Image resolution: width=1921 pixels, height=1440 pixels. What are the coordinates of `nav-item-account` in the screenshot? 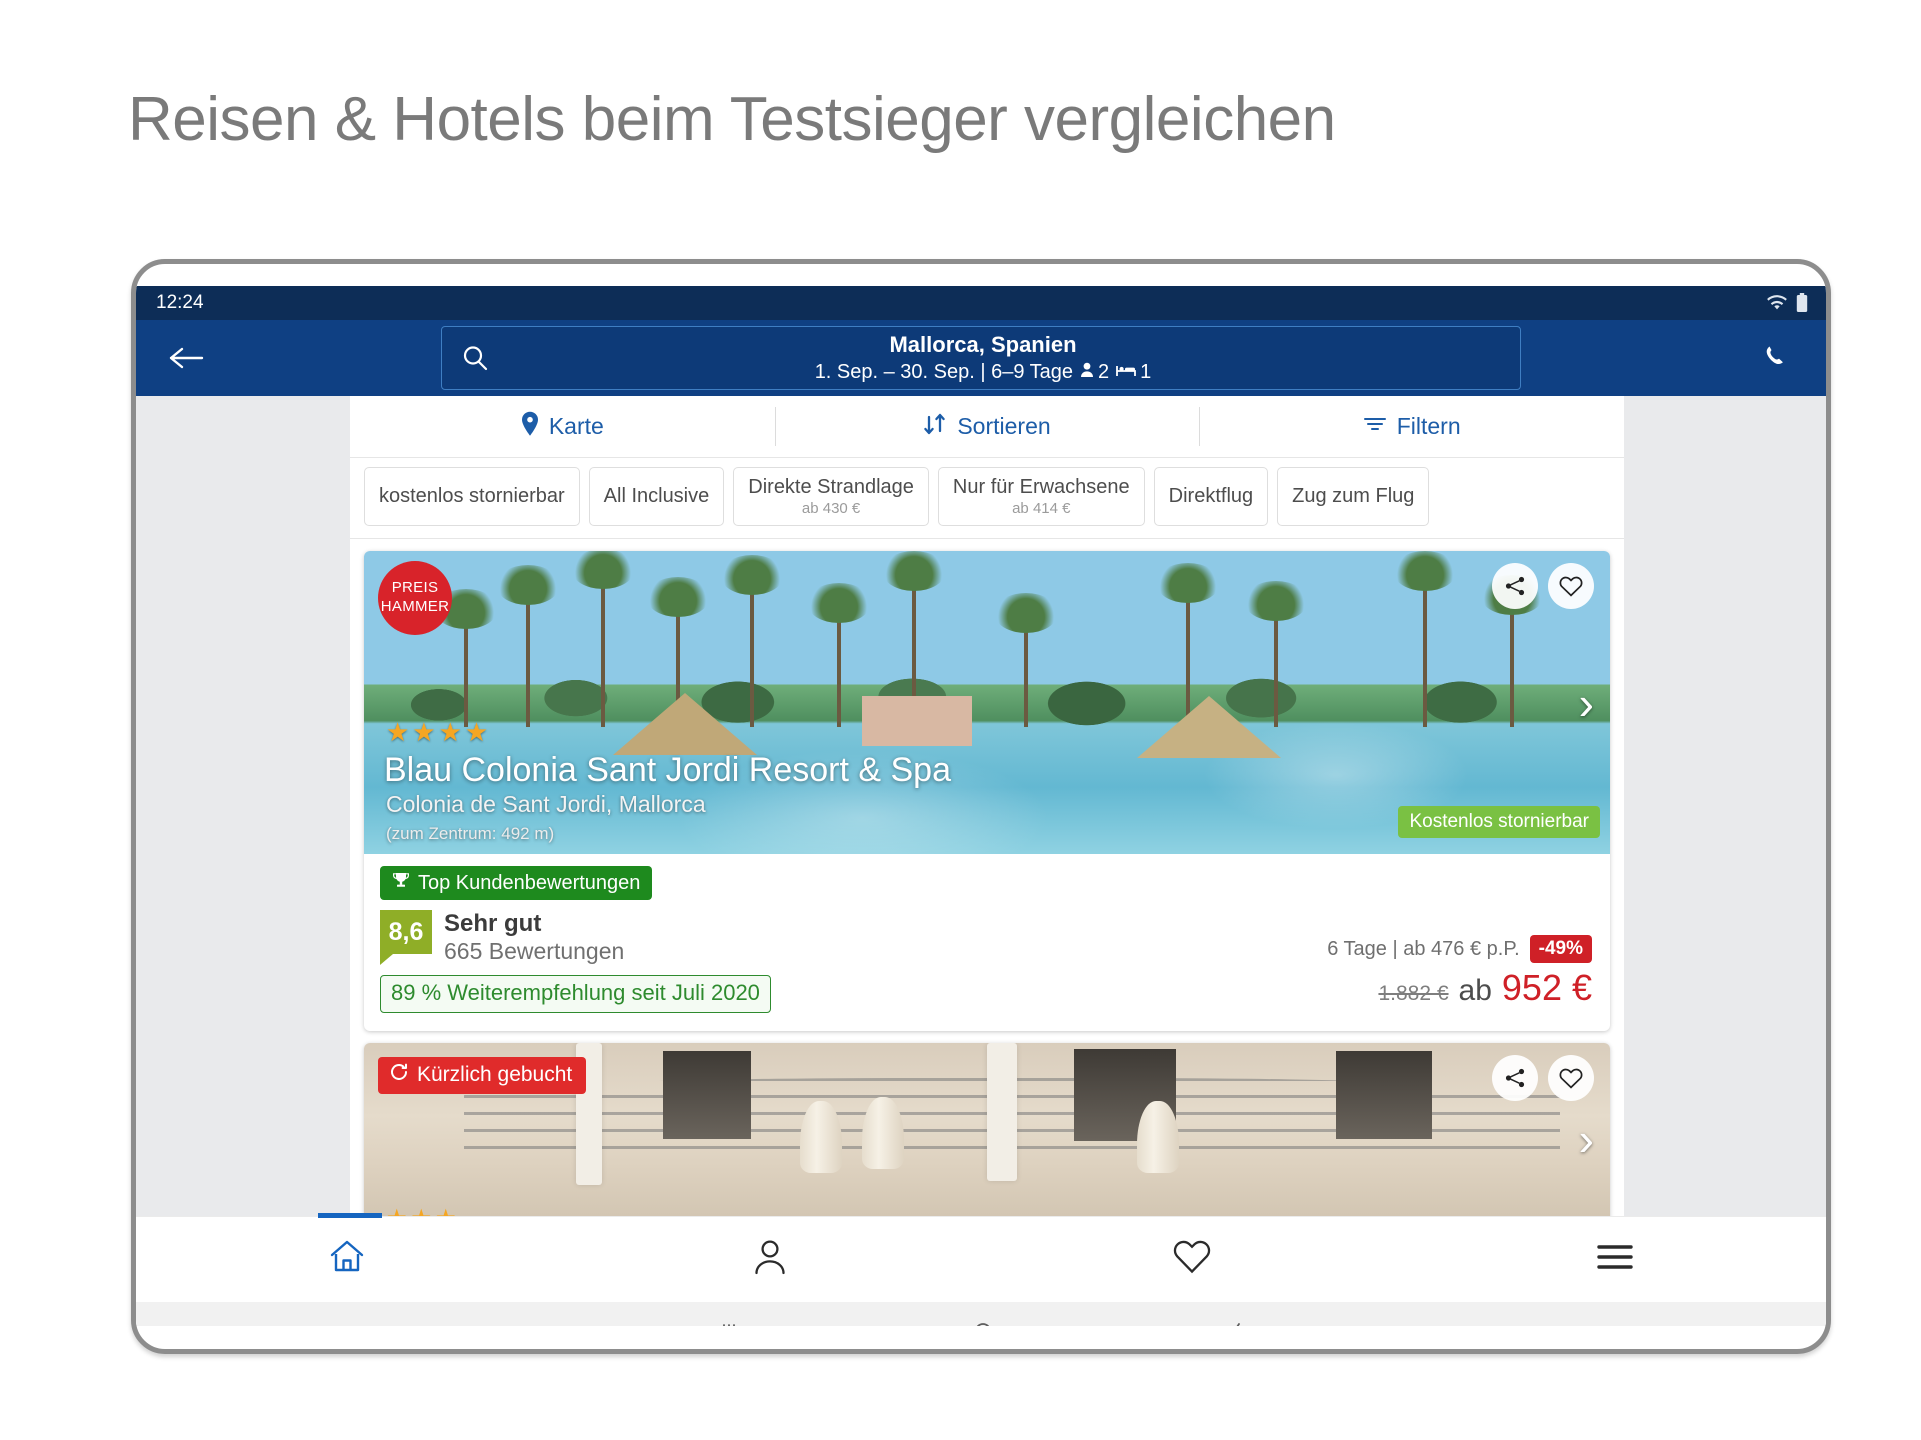 It's located at (770, 1259).